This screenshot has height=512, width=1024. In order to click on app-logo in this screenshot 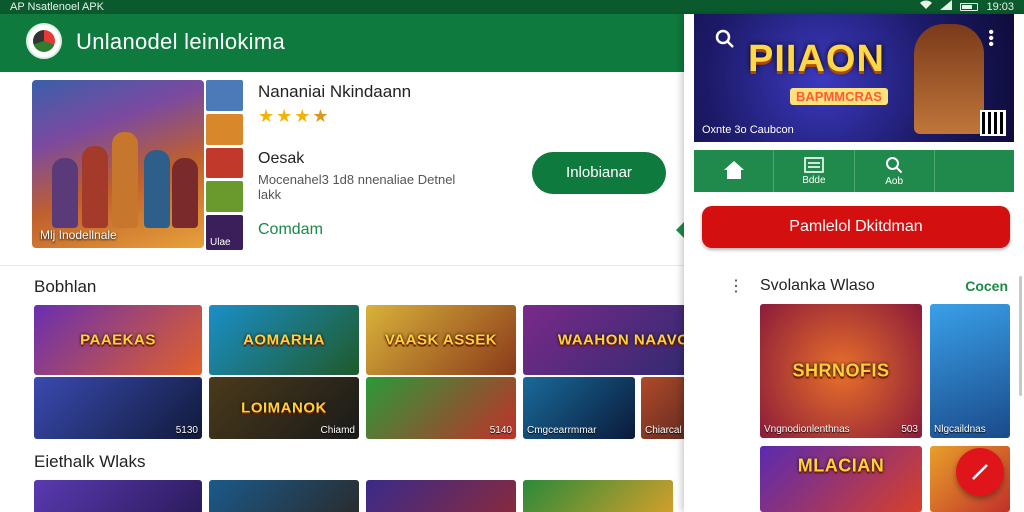, I will do `click(44, 41)`.